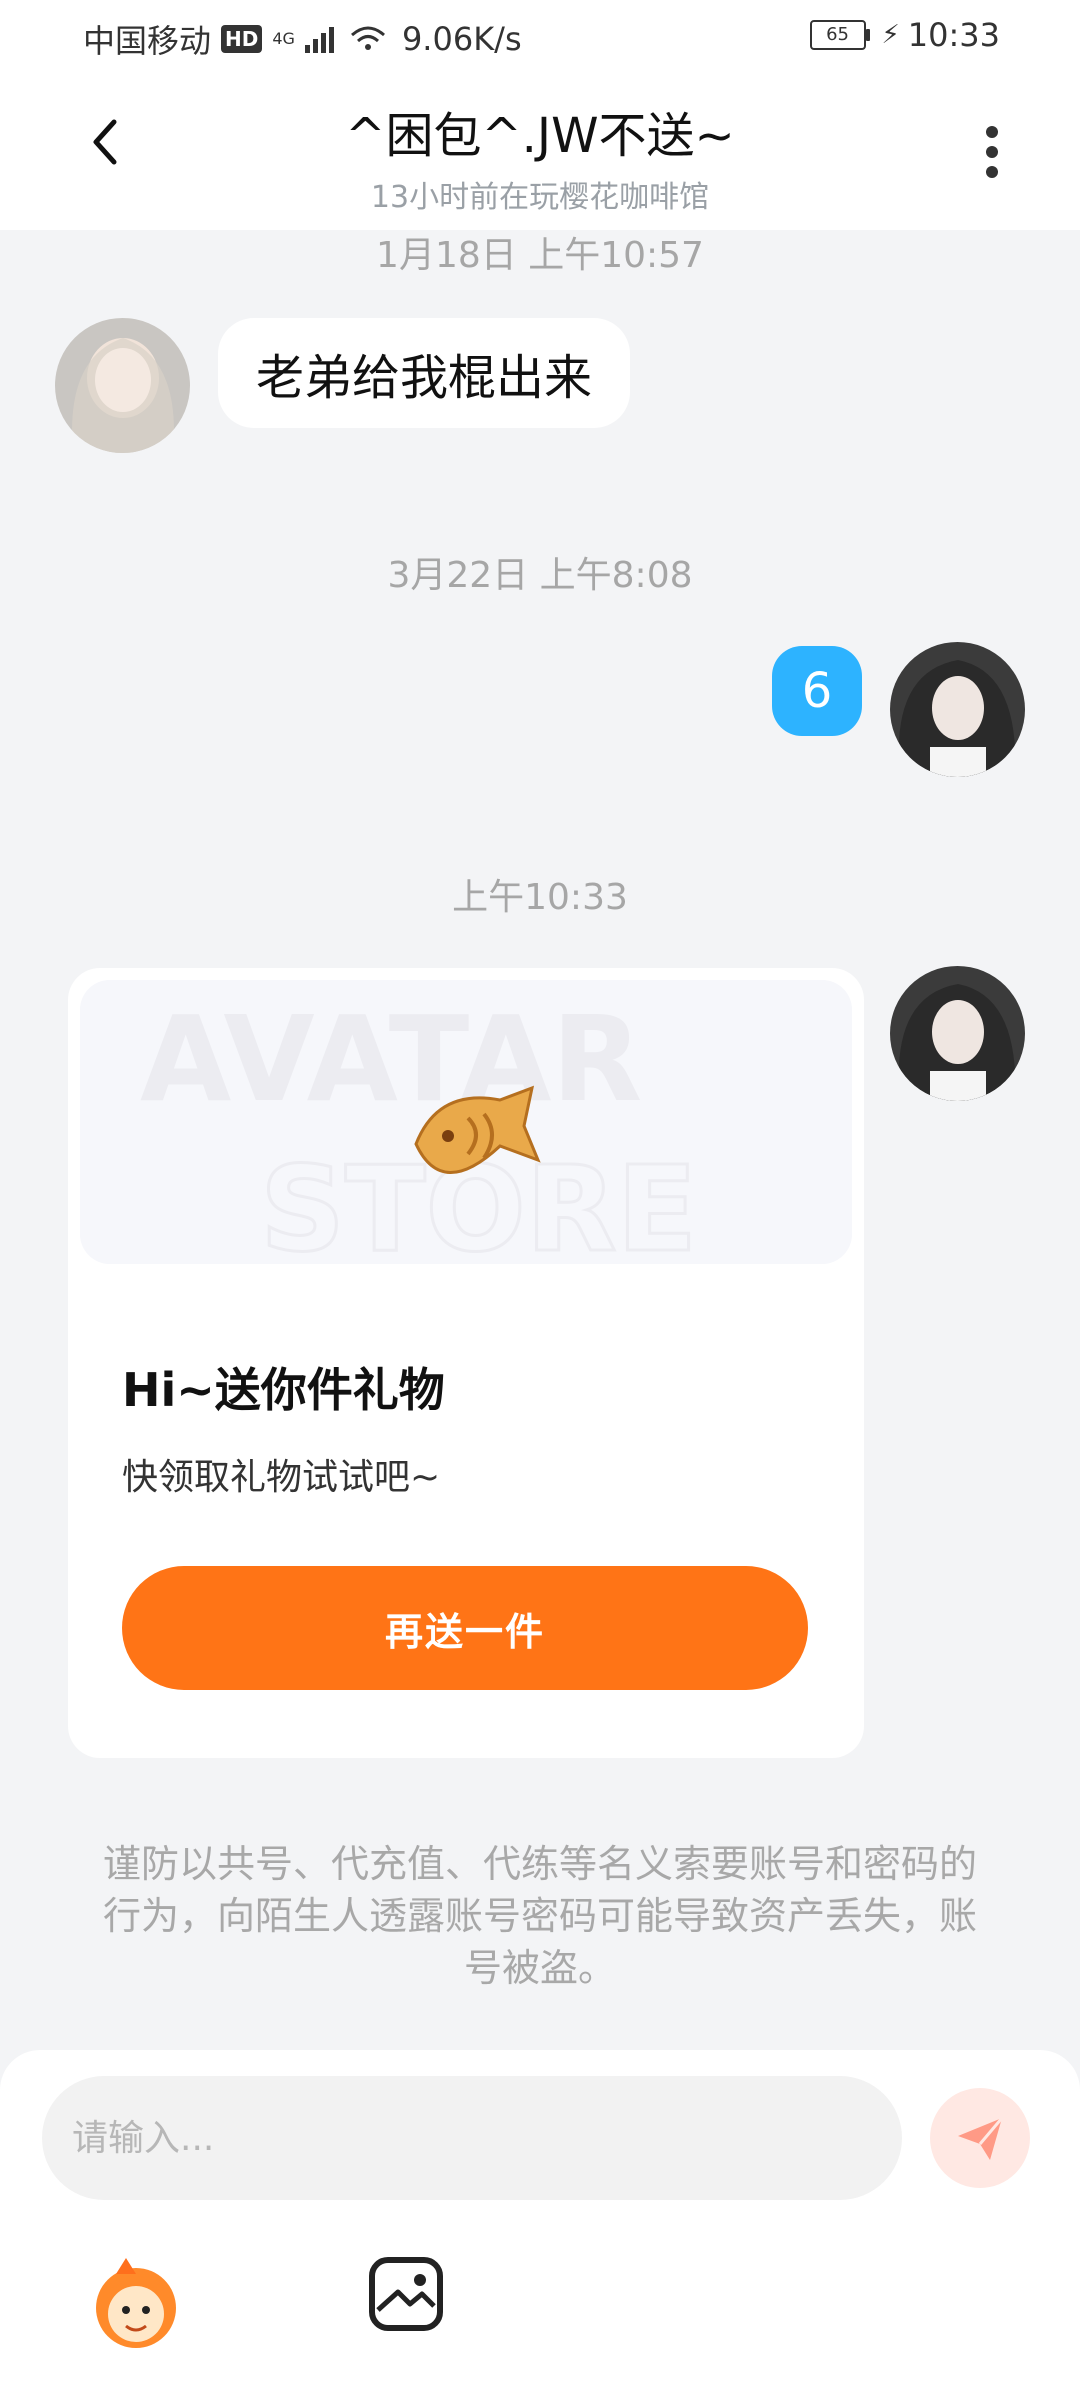 This screenshot has width=1080, height=2400. Describe the element at coordinates (540, 136) in the screenshot. I see `page-title: ^困包^.JW不送~` at that location.